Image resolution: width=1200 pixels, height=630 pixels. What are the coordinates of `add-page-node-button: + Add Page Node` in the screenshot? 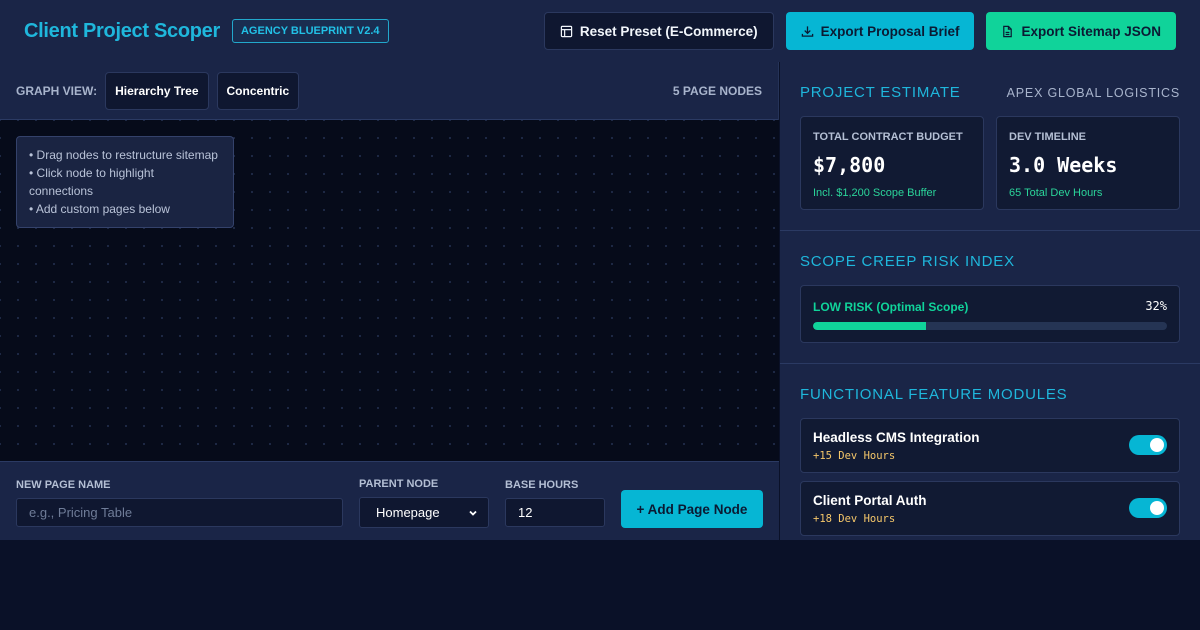 It's located at (692, 509).